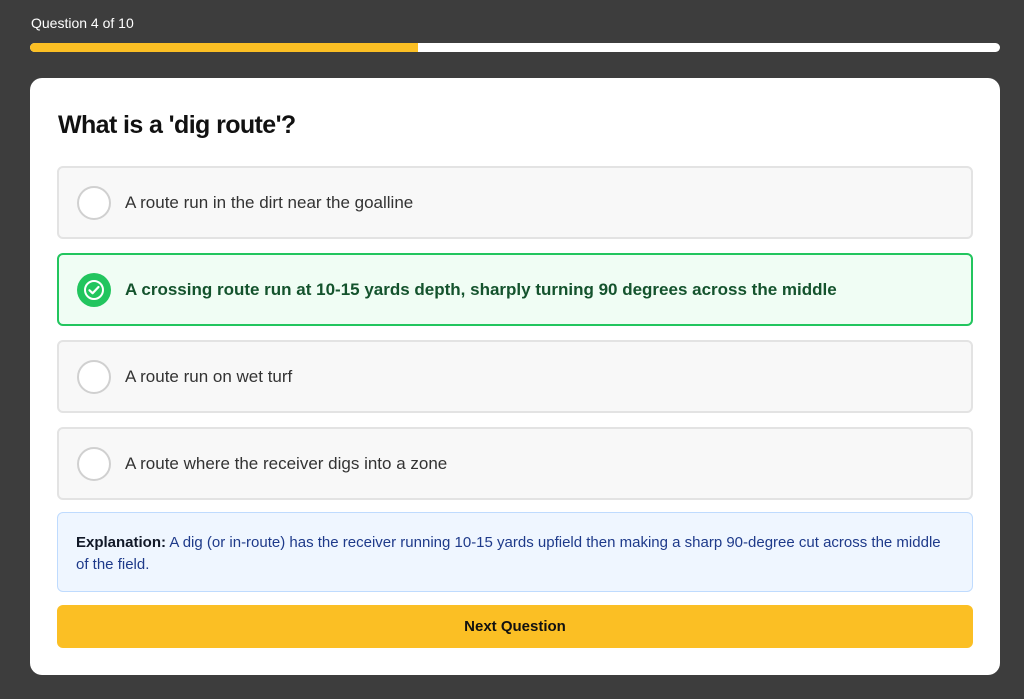 This screenshot has height=699, width=1024. I want to click on check-circle-icon, so click(94, 289).